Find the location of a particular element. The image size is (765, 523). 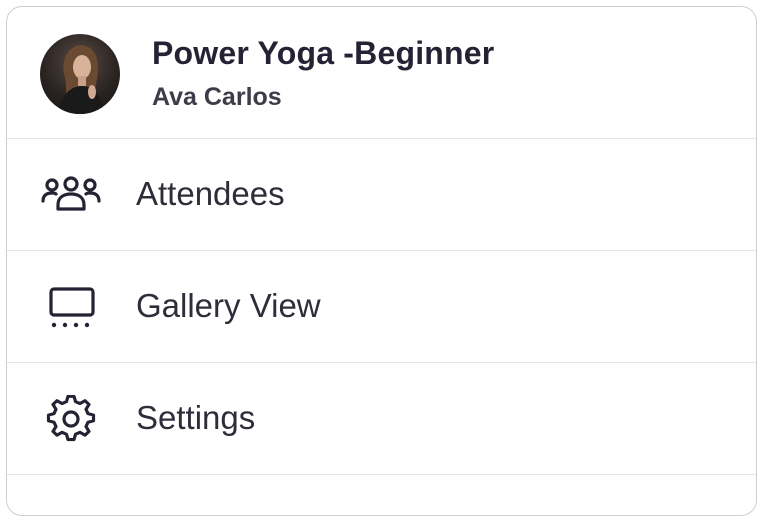

meeting-title: Power Yoga -Beginner is located at coordinates (323, 53).